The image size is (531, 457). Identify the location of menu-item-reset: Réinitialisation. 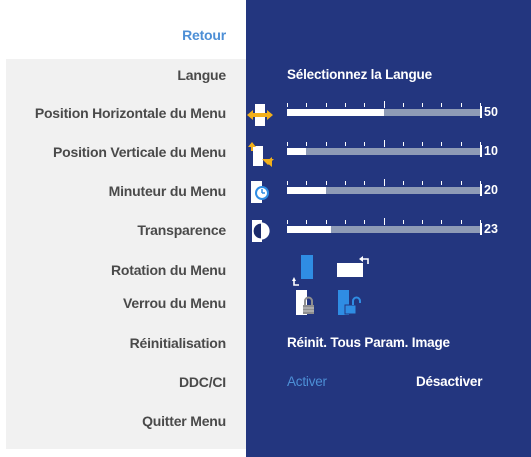
(178, 343).